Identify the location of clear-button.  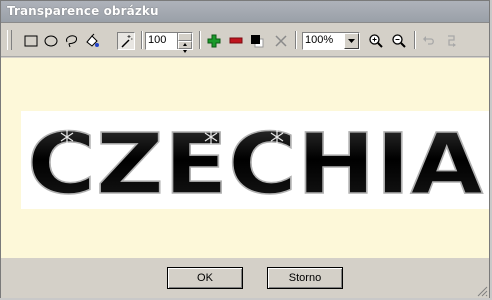
(281, 41).